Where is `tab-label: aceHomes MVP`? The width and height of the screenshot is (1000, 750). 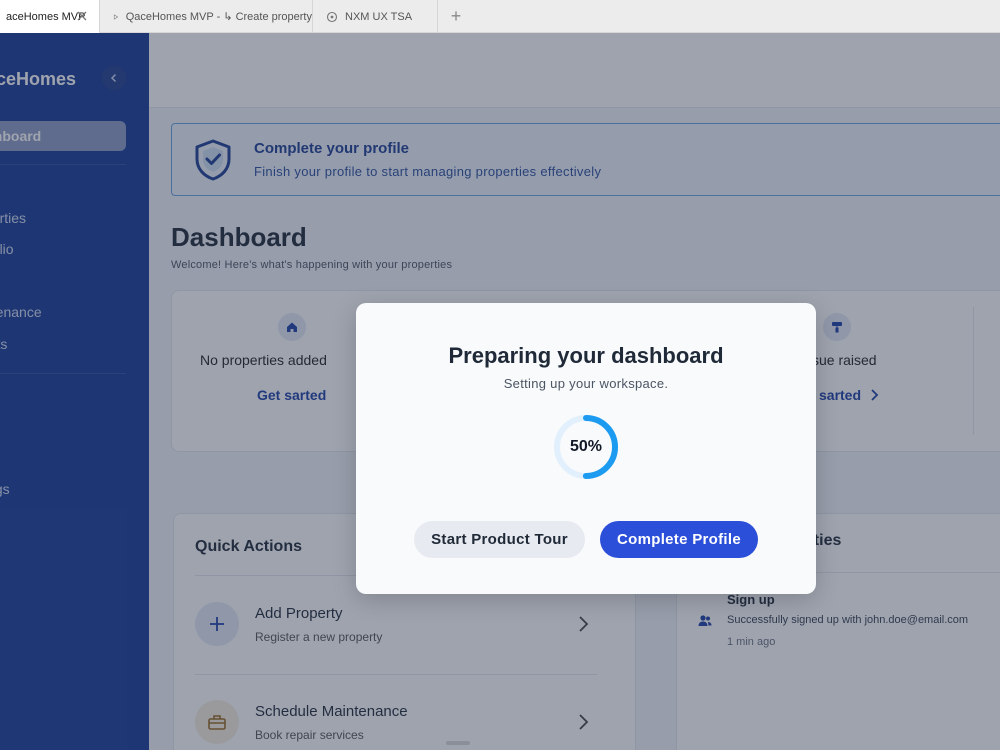 tab-label: aceHomes MVP is located at coordinates (46, 16).